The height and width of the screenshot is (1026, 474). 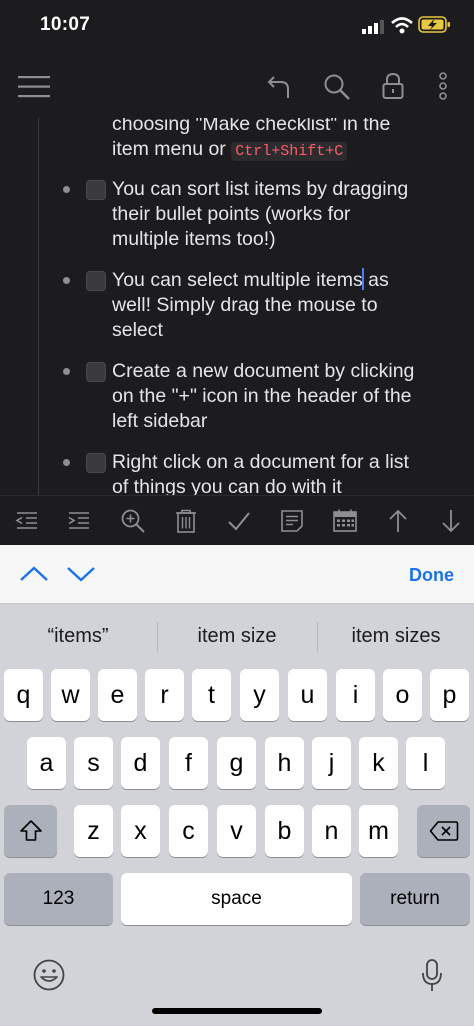 What do you see at coordinates (93, 763) in the screenshot?
I see `key-s: s` at bounding box center [93, 763].